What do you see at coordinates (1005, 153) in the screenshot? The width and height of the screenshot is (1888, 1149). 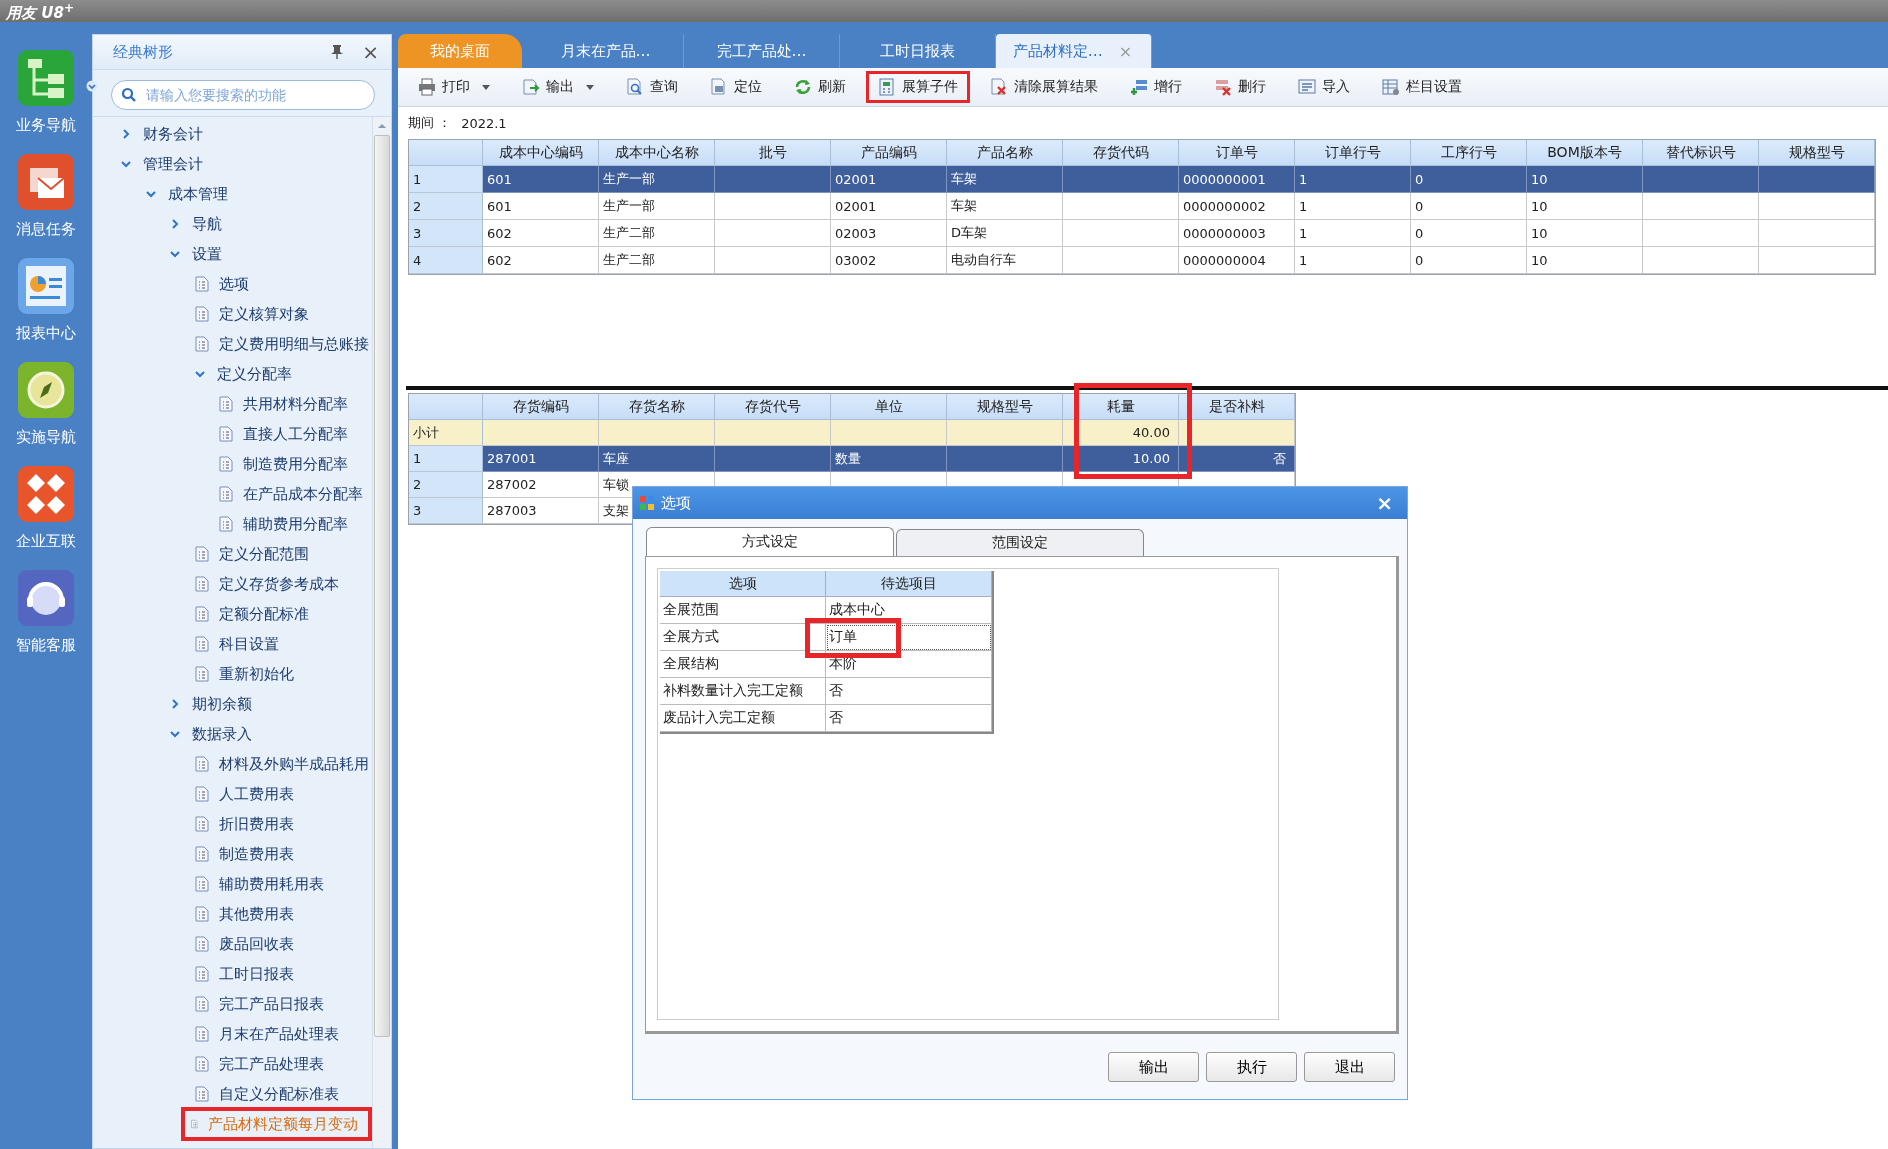 I see `column-header: 产品名称` at bounding box center [1005, 153].